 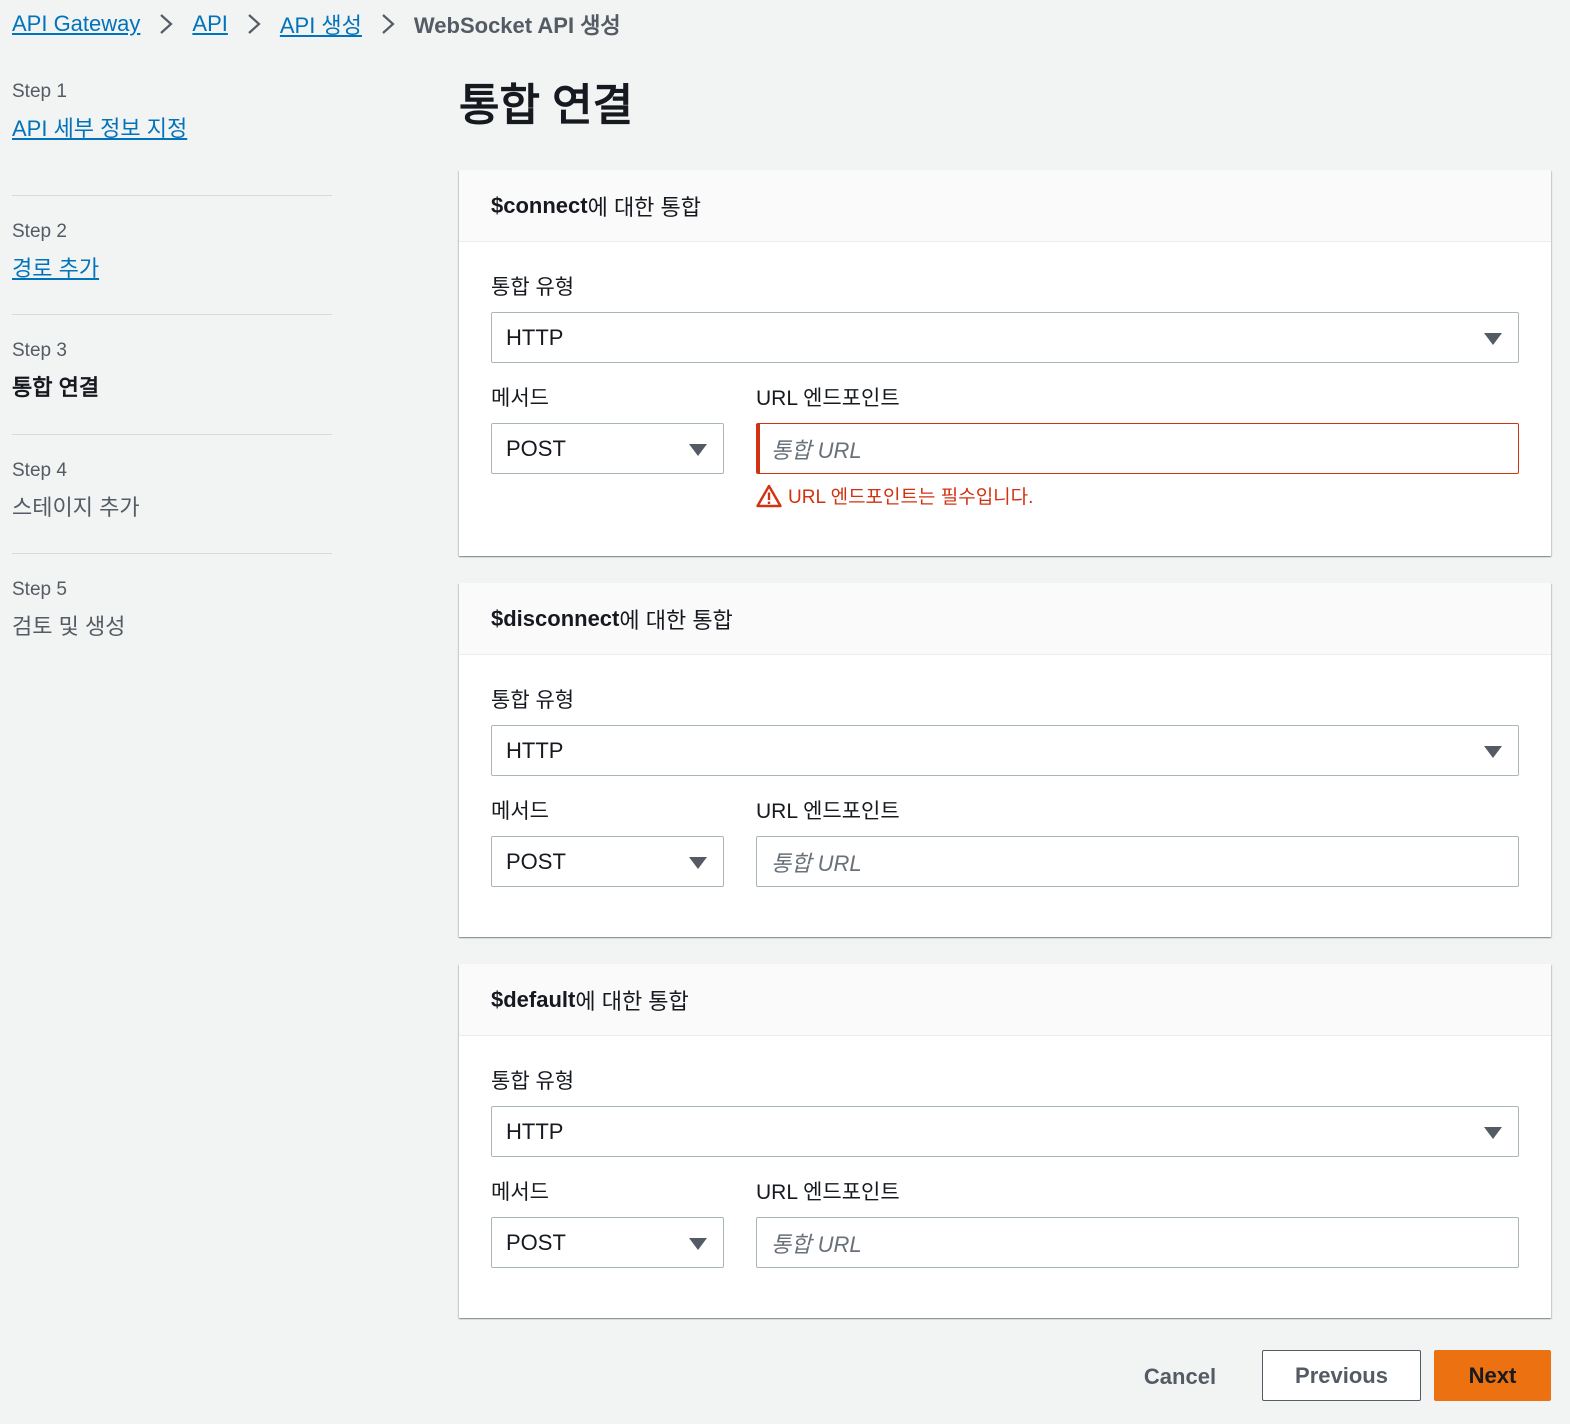 What do you see at coordinates (172, 129) in the screenshot?
I see `step-link-api-details: API 세부 정보 지정` at bounding box center [172, 129].